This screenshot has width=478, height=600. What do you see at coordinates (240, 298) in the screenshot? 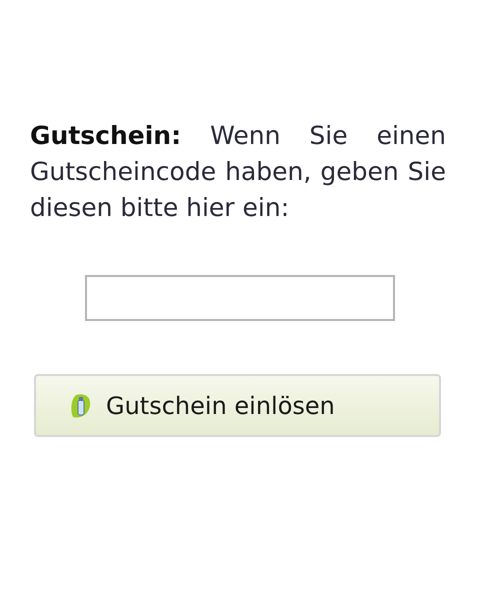
I see `voucher-code-field` at bounding box center [240, 298].